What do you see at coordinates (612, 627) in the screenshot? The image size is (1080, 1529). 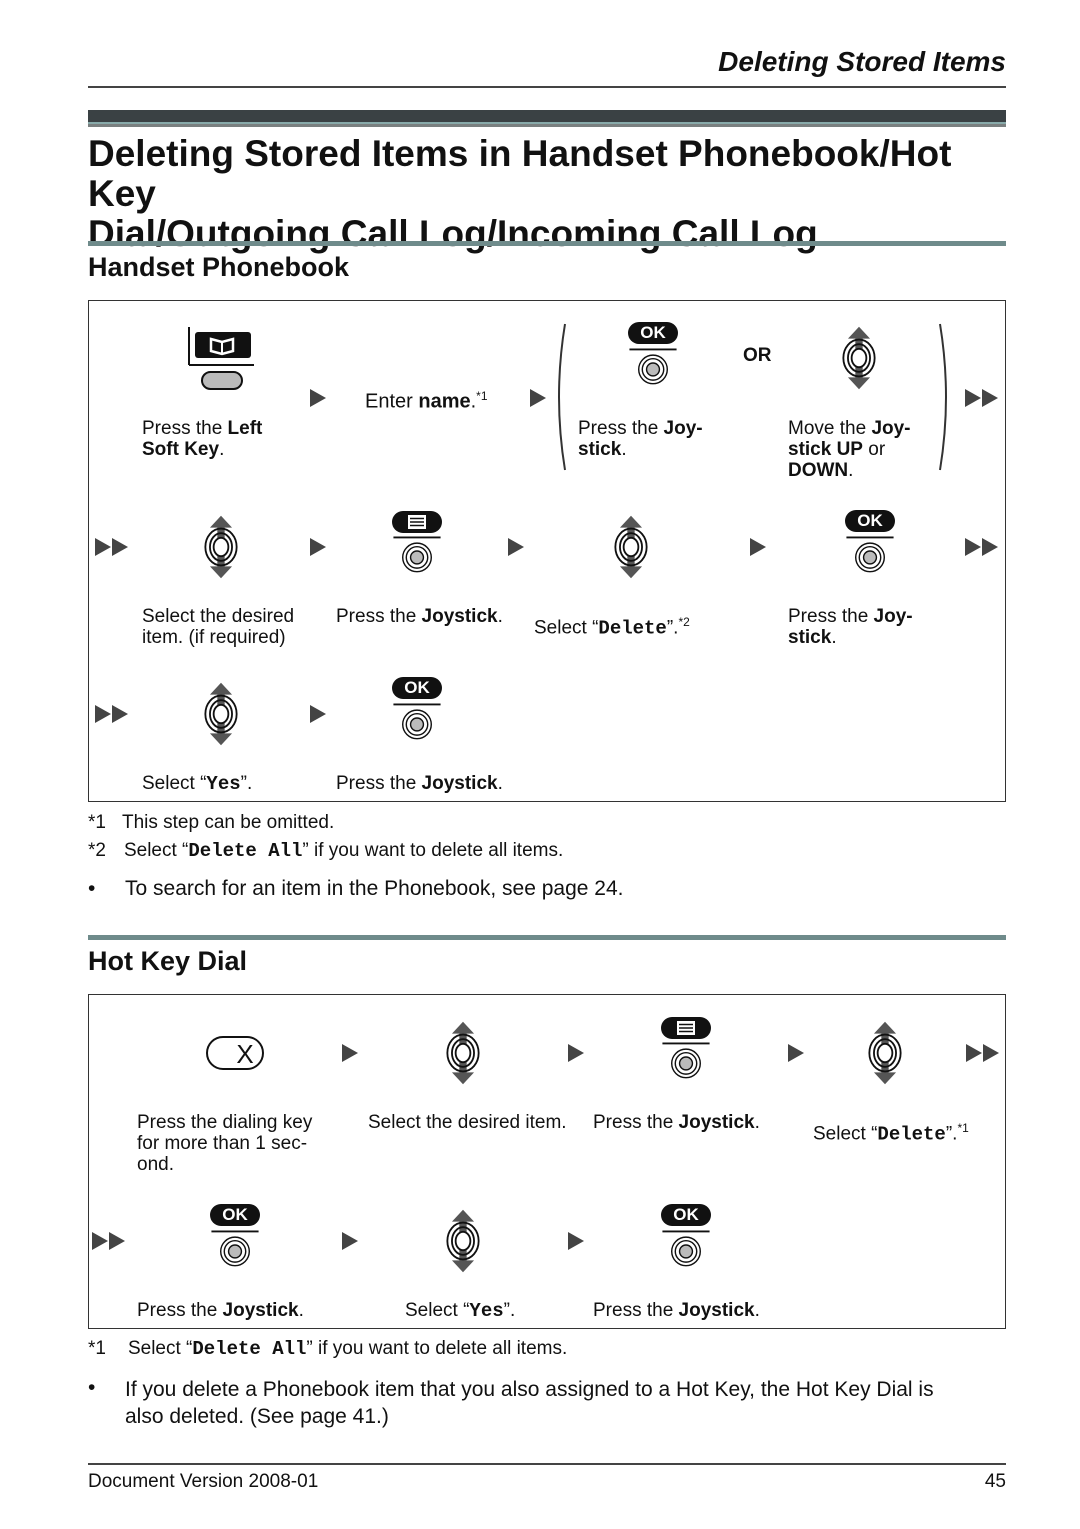 I see `step-select-delete: Select “Delete”.*2` at bounding box center [612, 627].